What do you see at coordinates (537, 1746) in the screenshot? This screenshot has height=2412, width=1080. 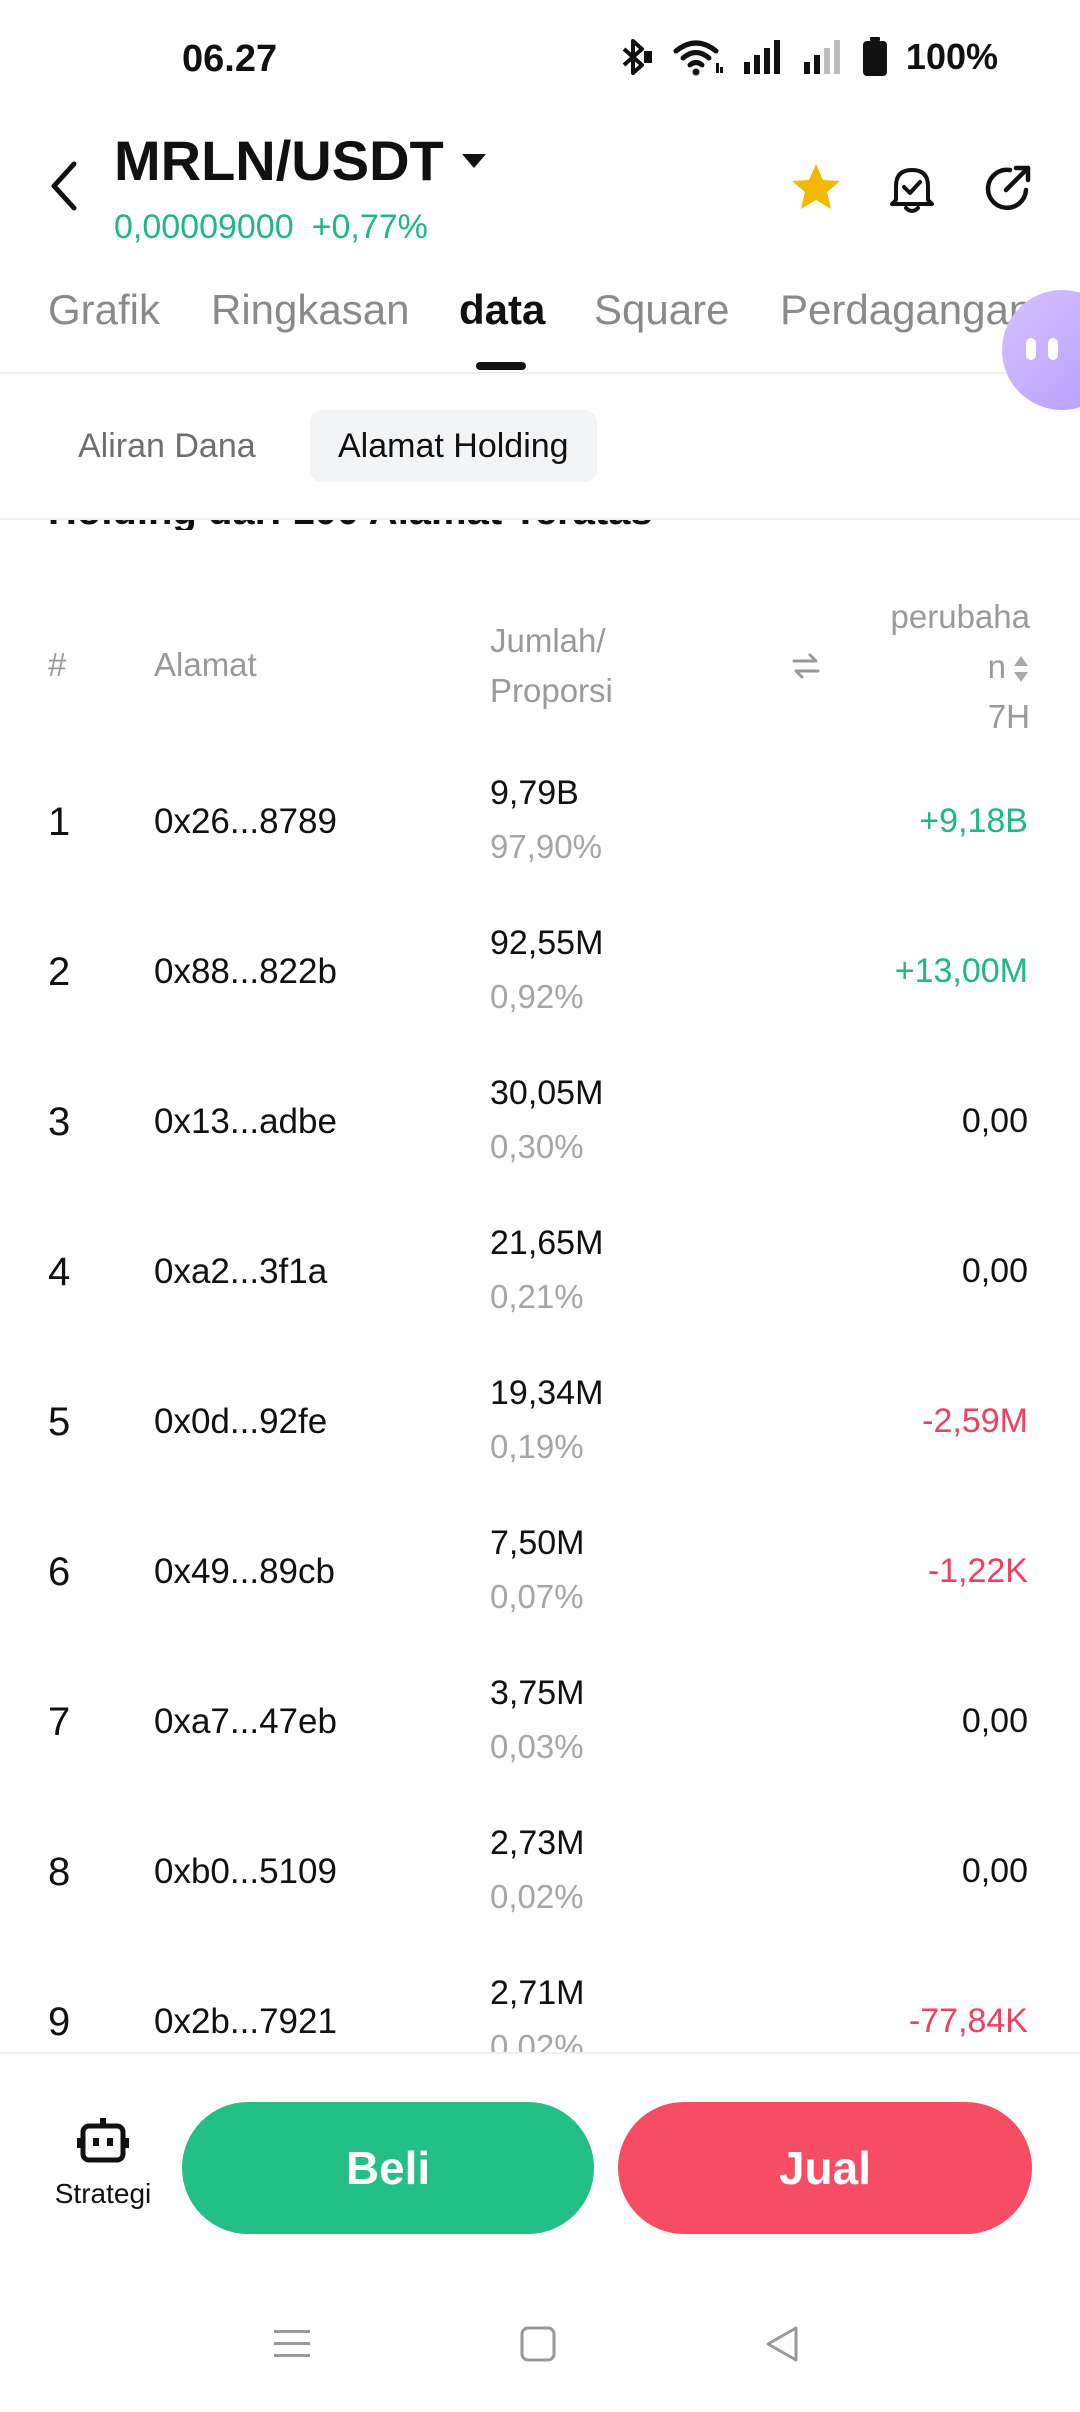 I see `row-proportion: 0,03%` at bounding box center [537, 1746].